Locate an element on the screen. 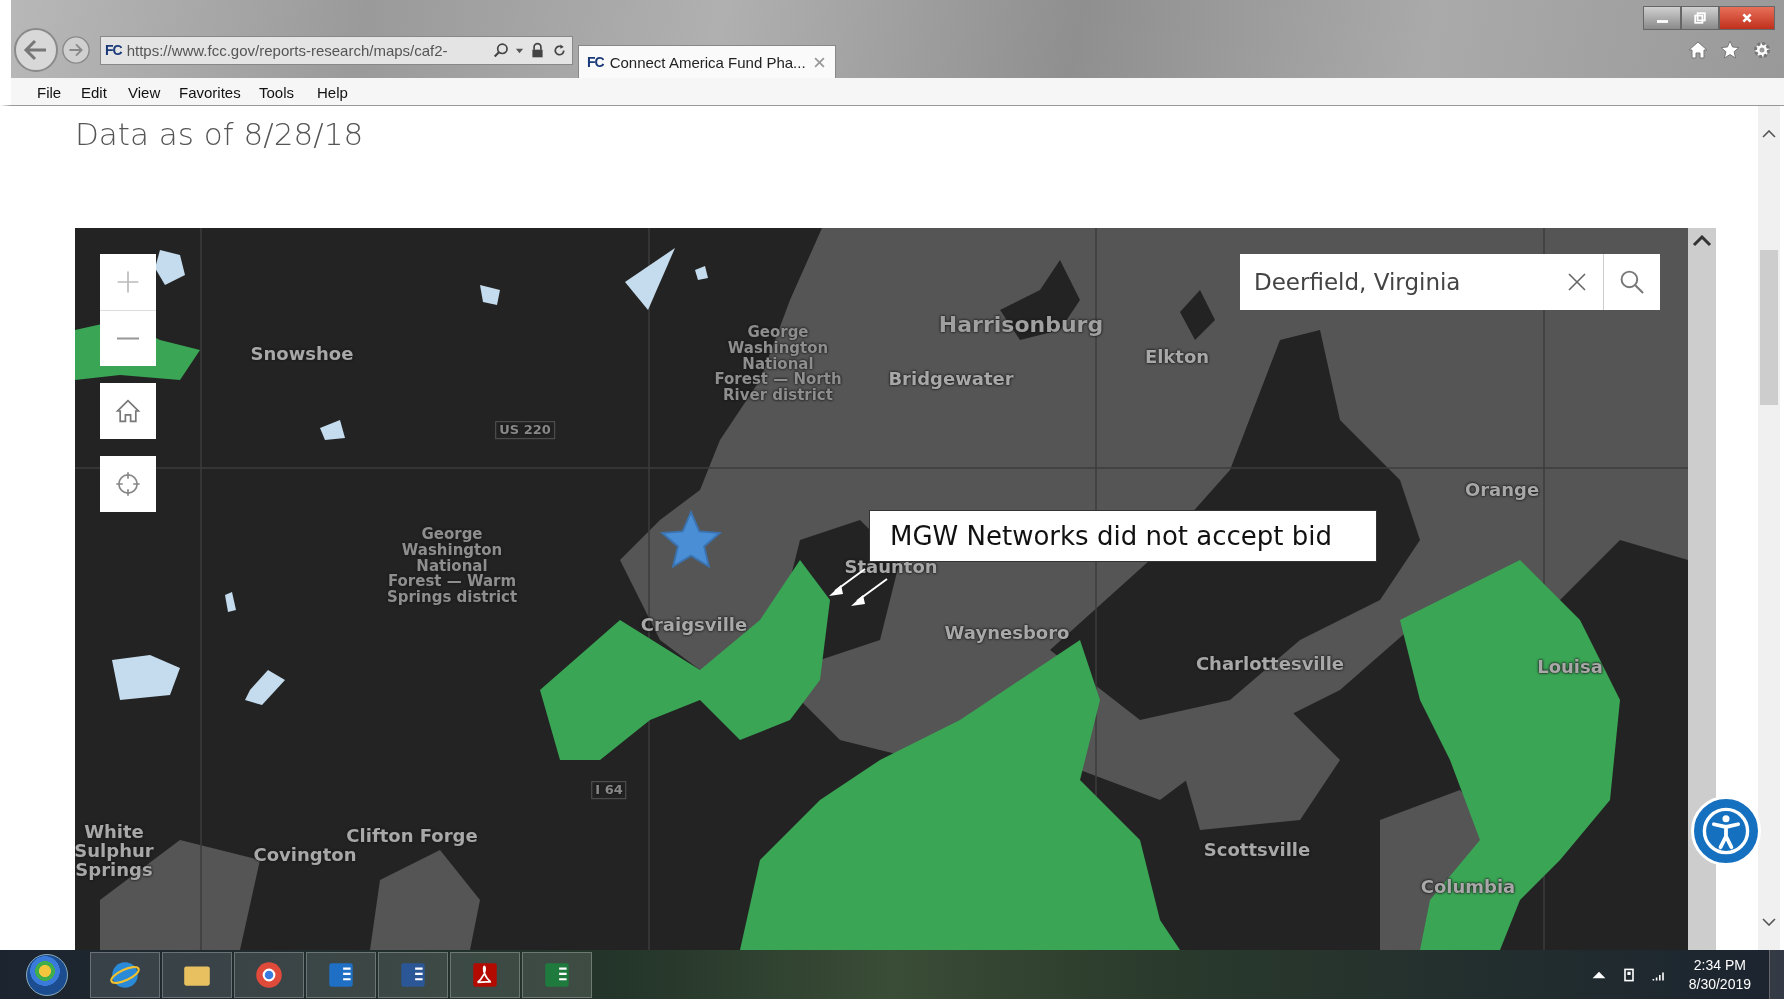 This screenshot has width=1784, height=999. menu-item: Favorites is located at coordinates (210, 92).